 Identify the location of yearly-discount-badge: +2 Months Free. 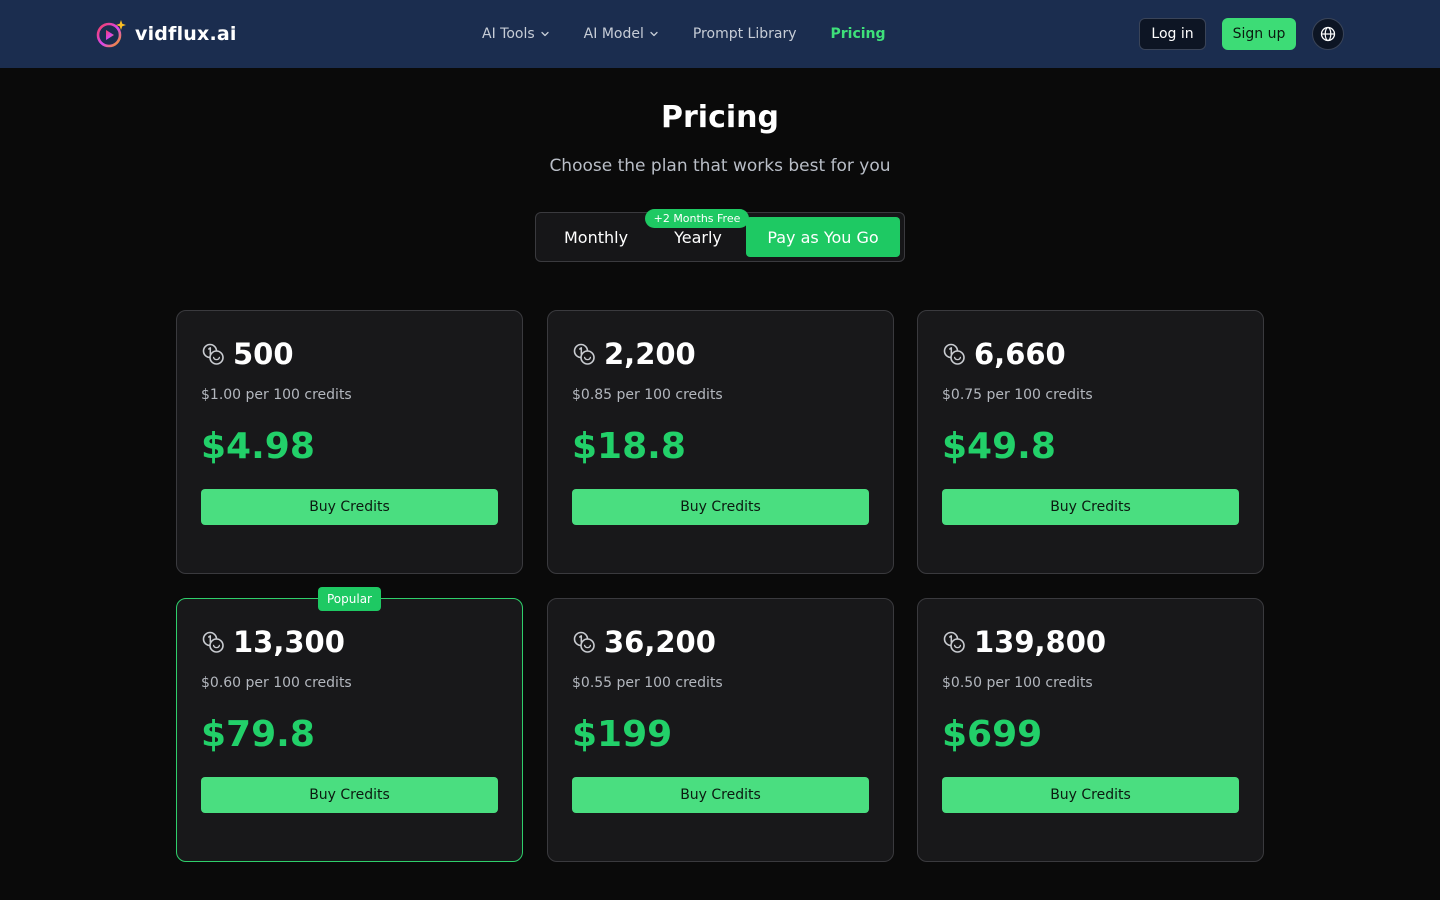
(697, 218).